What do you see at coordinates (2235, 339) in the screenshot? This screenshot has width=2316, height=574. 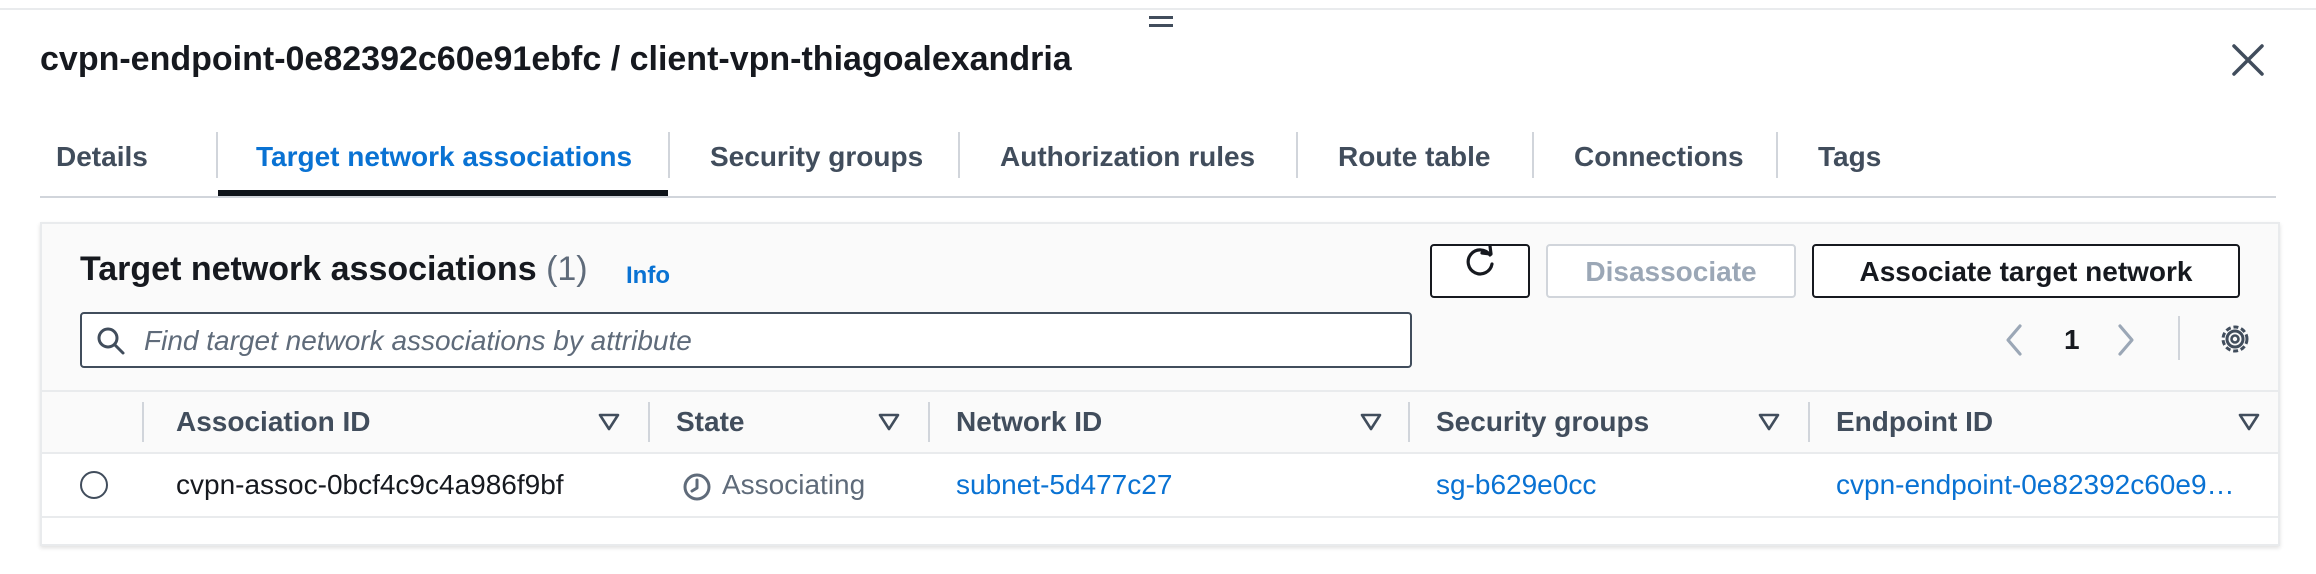 I see `gear-icon` at bounding box center [2235, 339].